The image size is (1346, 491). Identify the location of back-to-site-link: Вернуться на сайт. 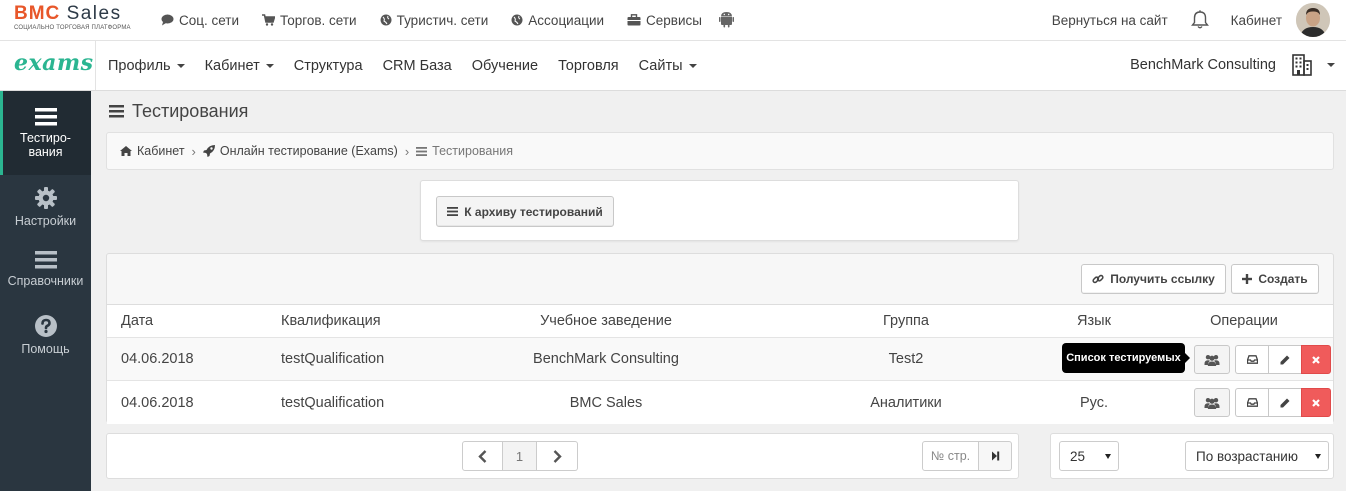
(1110, 20).